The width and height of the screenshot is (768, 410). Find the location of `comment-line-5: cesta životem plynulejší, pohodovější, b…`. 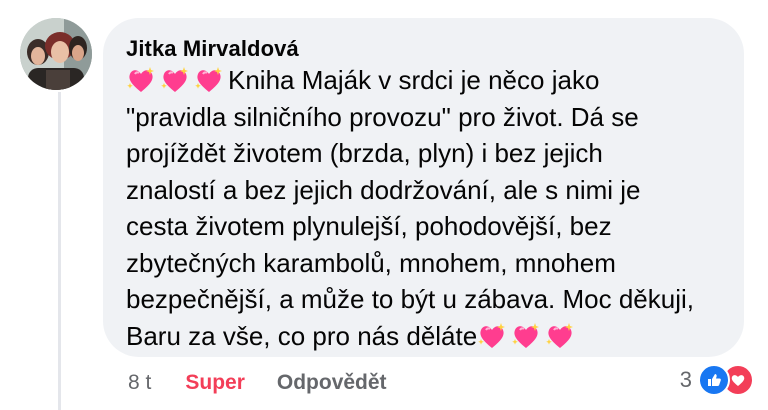

comment-line-5: cesta životem plynulejší, pohodovější, b… is located at coordinates (369, 226).